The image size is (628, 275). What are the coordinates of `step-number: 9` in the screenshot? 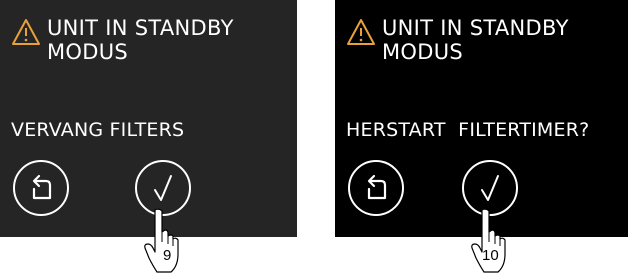 It's located at (167, 255).